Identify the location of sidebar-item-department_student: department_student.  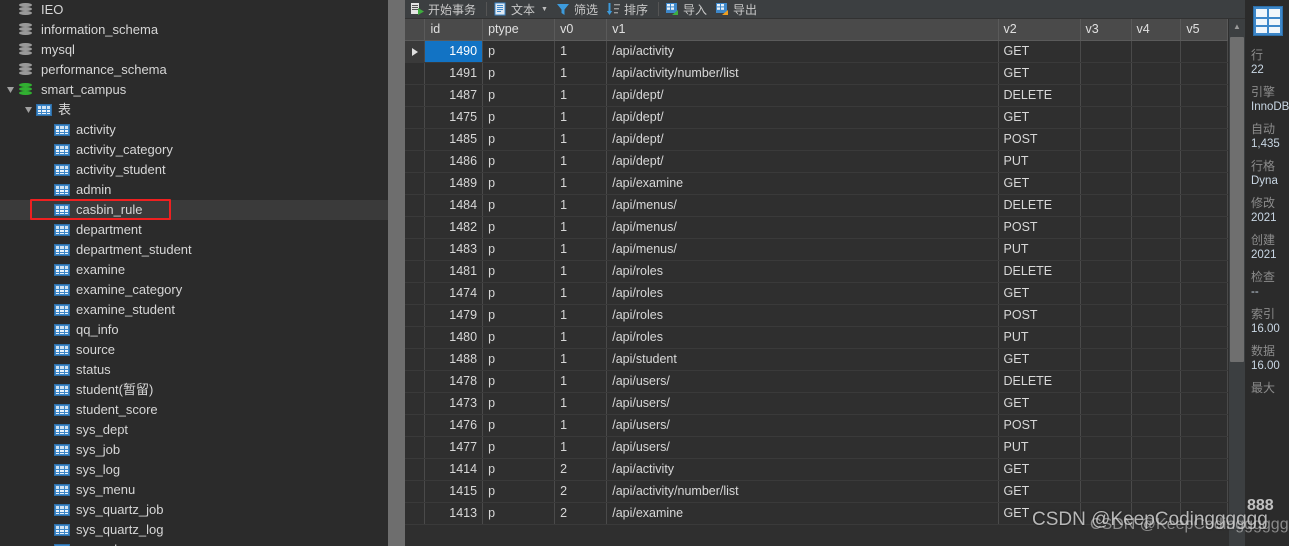
(194, 250).